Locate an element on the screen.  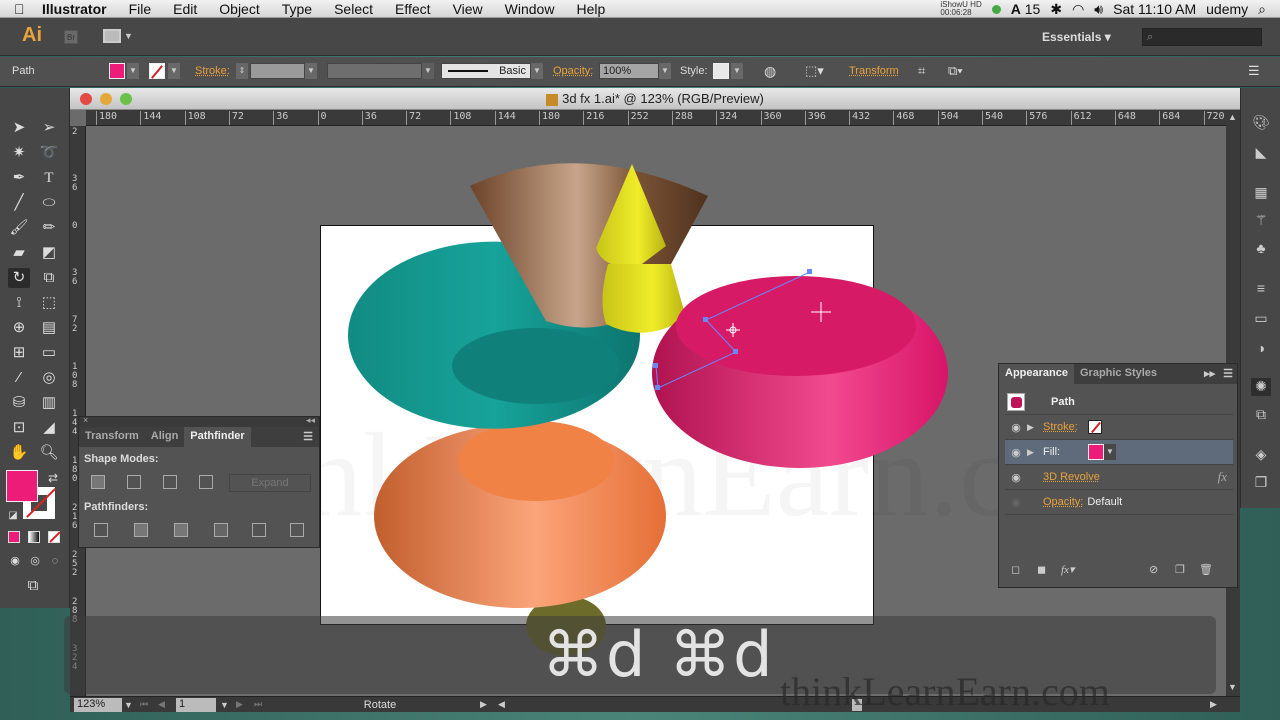
menu-file: File is located at coordinates (140, 9).